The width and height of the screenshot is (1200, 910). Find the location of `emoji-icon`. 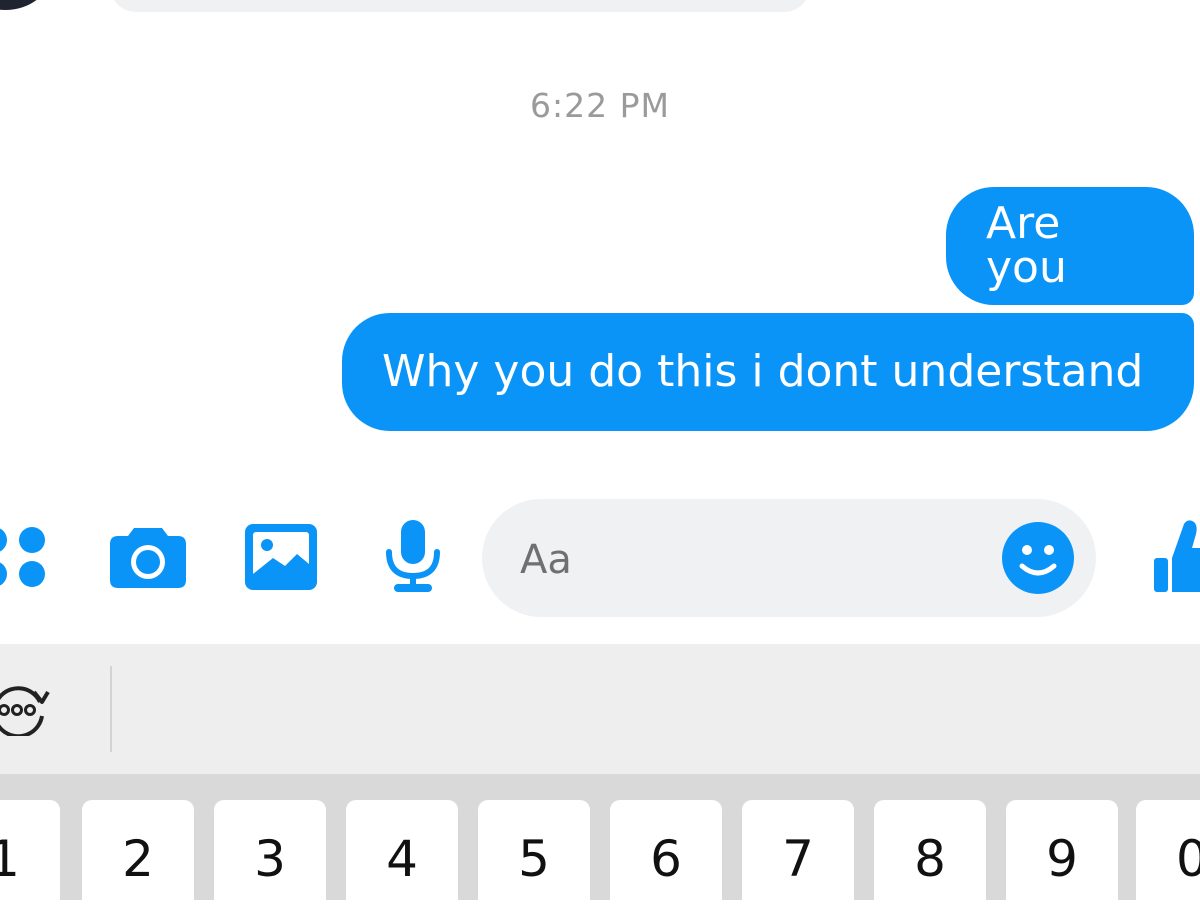

emoji-icon is located at coordinates (1038, 558).